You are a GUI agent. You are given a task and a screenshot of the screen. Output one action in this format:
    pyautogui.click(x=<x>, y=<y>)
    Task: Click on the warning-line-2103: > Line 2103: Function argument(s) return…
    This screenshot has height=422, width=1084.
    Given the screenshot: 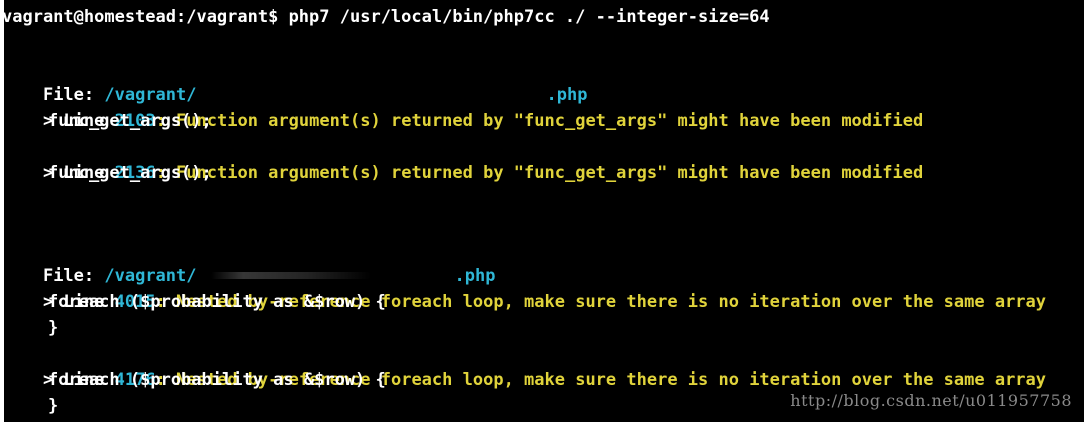 What is the action you would take?
    pyautogui.click(x=463, y=107)
    